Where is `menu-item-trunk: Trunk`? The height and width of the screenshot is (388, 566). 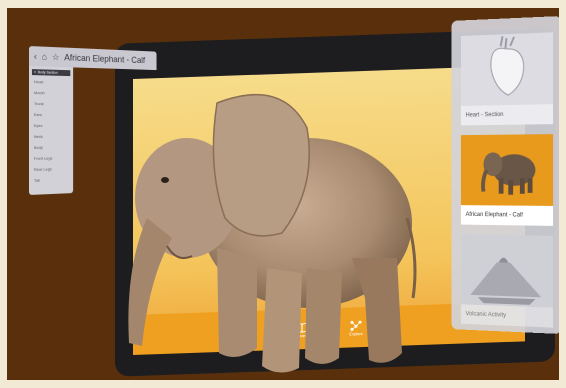 menu-item-trunk: Trunk is located at coordinates (51, 106).